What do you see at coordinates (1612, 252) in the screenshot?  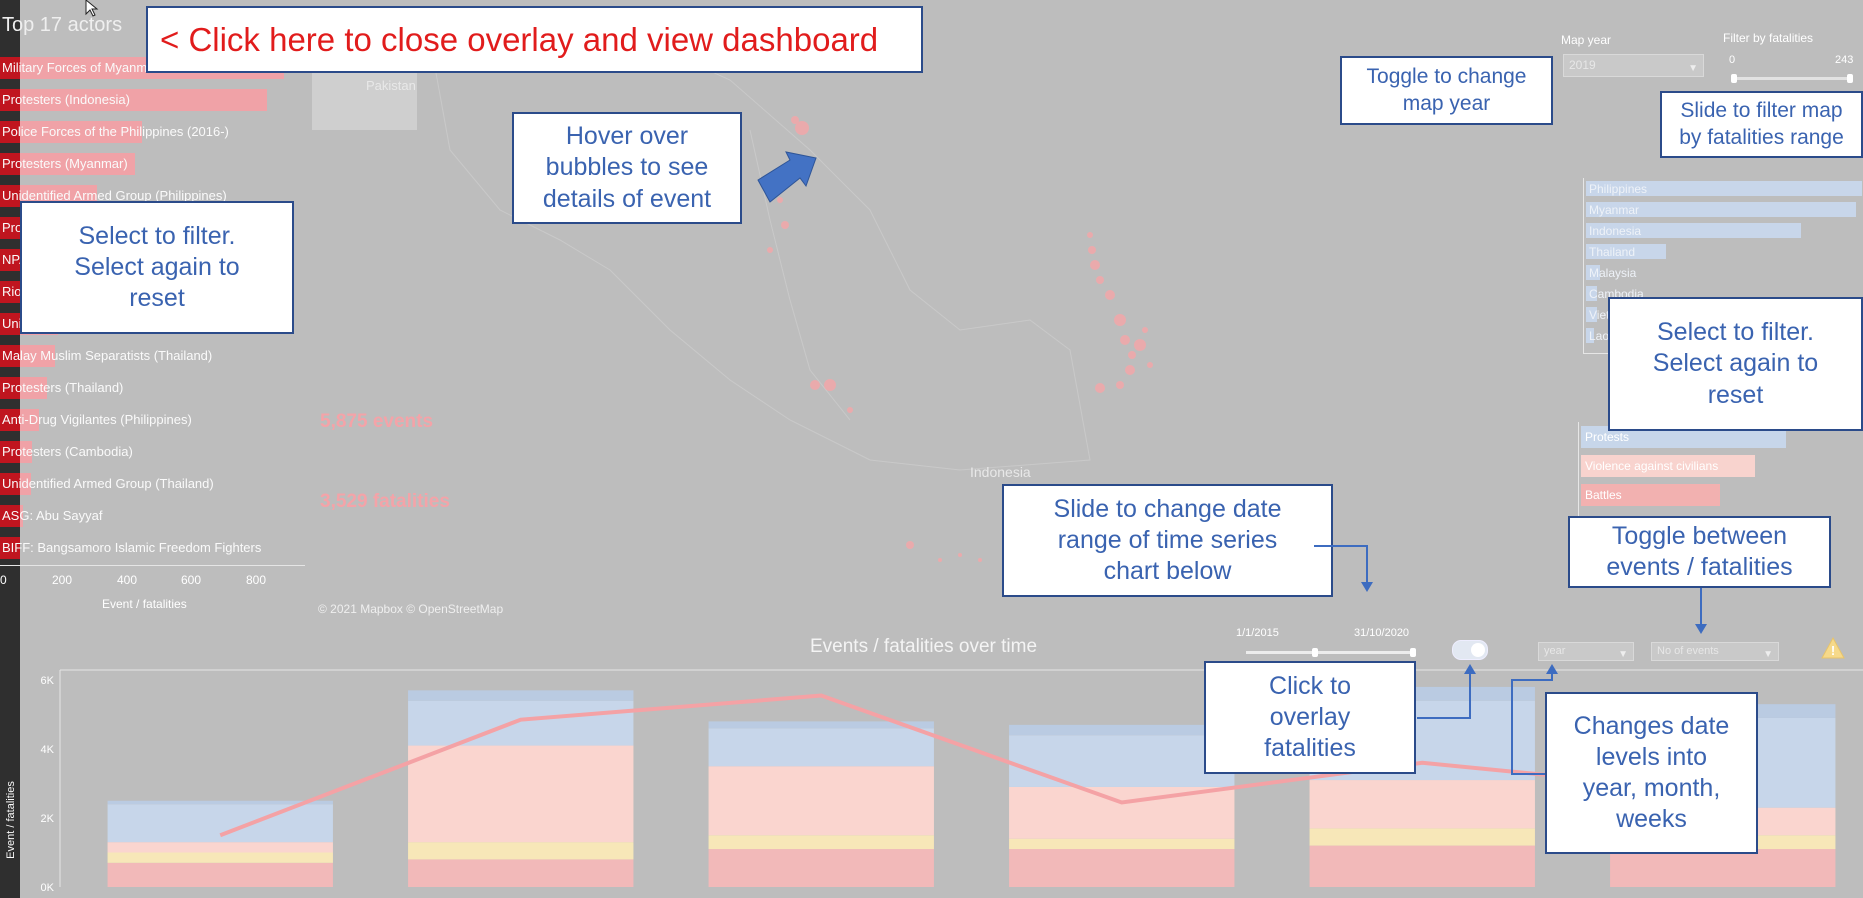 I see `country-label: Thailand` at bounding box center [1612, 252].